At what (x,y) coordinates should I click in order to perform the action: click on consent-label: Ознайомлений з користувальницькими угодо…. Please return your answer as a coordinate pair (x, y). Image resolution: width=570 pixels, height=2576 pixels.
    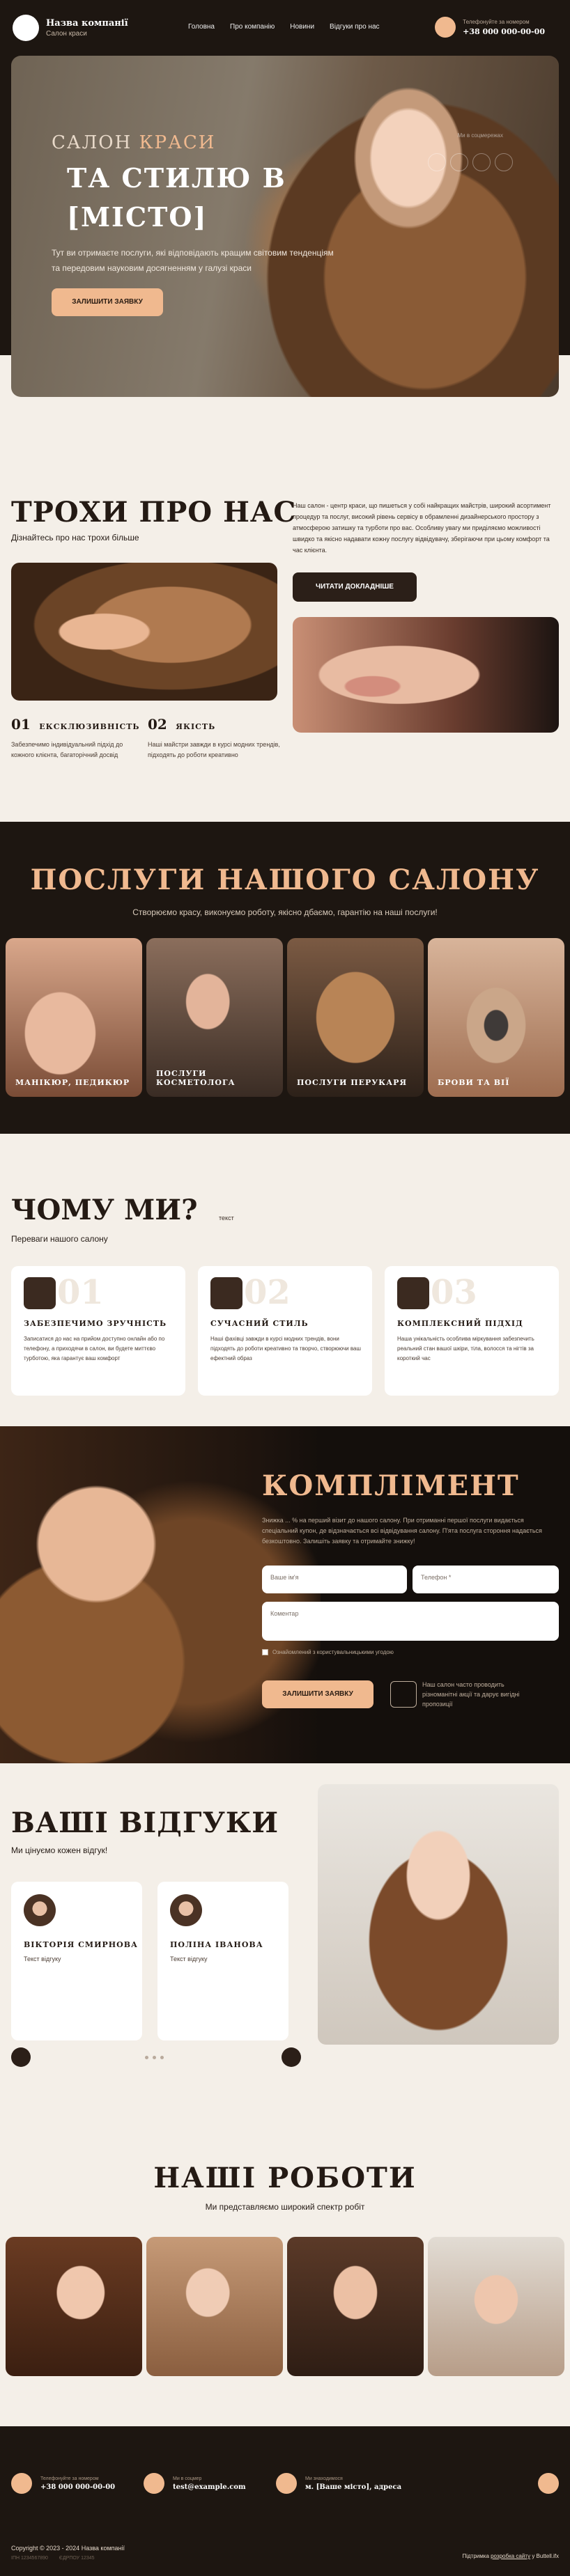
    Looking at the image, I should click on (333, 1652).